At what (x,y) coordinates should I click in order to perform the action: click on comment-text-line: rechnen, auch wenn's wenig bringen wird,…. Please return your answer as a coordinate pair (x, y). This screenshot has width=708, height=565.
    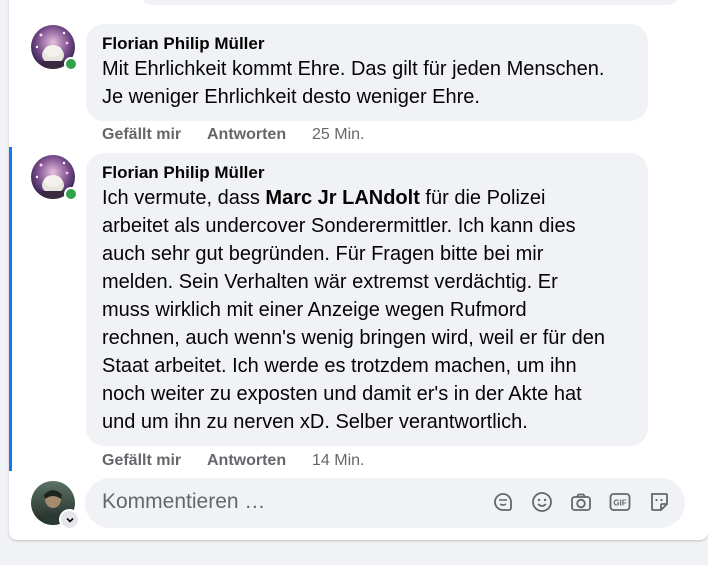
    Looking at the image, I should click on (353, 338).